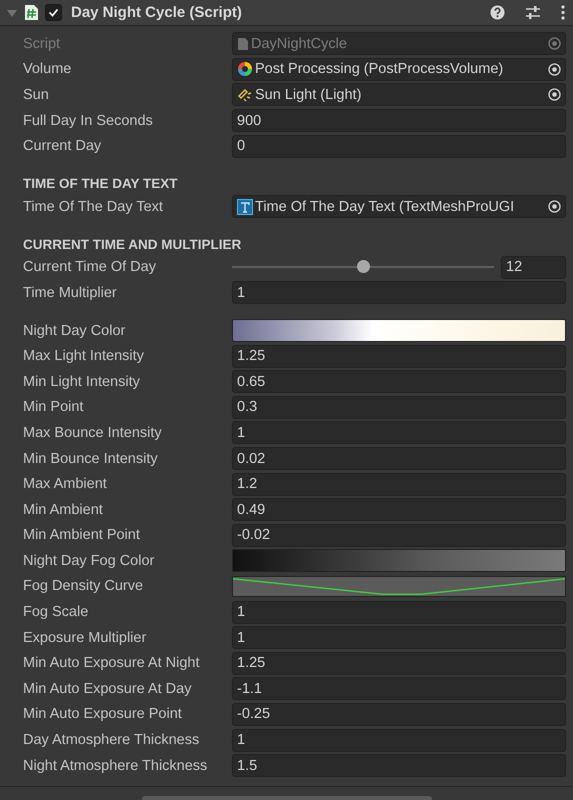  I want to click on section-heading: CURRENT TIME AND MULTIPLIER, so click(132, 245).